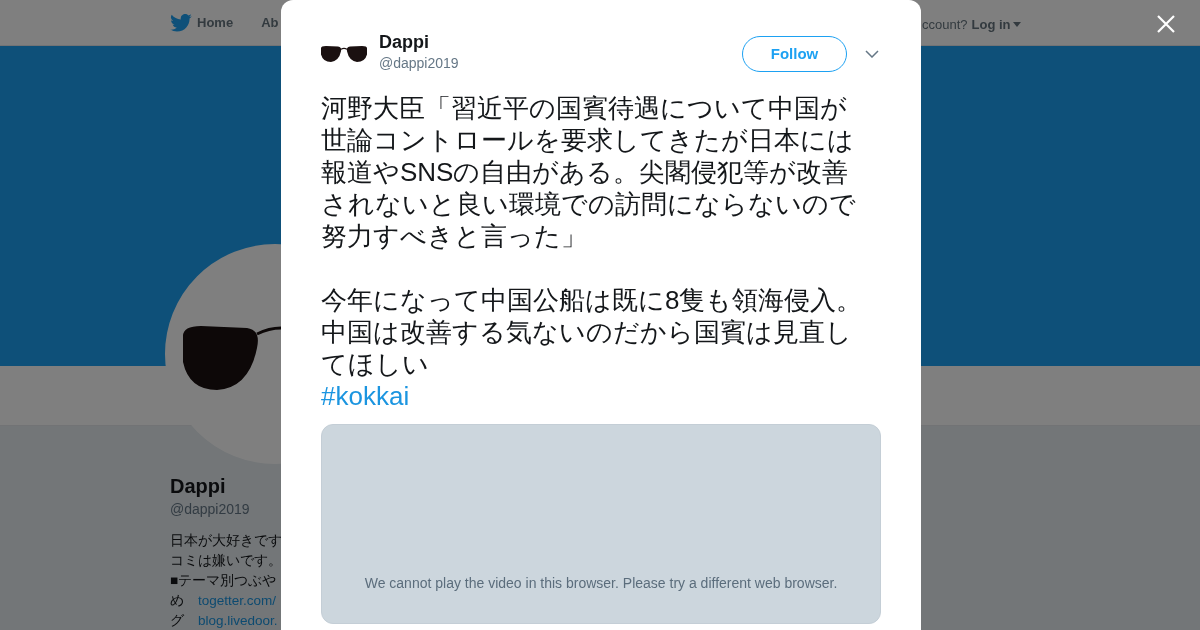 This screenshot has height=630, width=1200. What do you see at coordinates (592, 300) in the screenshot?
I see `tweet-text: 今年になって中国公船は既に8隻も領海侵入。` at bounding box center [592, 300].